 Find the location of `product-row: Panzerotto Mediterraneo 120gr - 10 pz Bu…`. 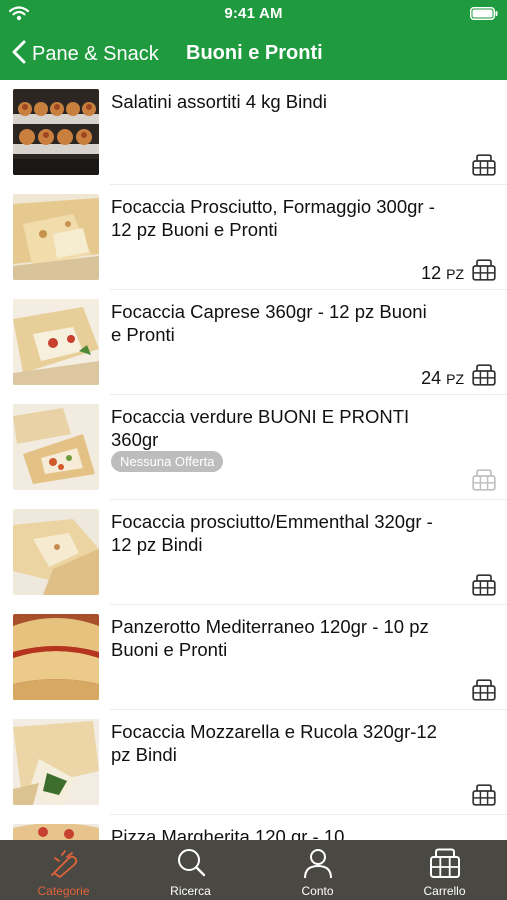

product-row: Panzerotto Mediterraneo 120gr - 10 pz Bu… is located at coordinates (253, 657).